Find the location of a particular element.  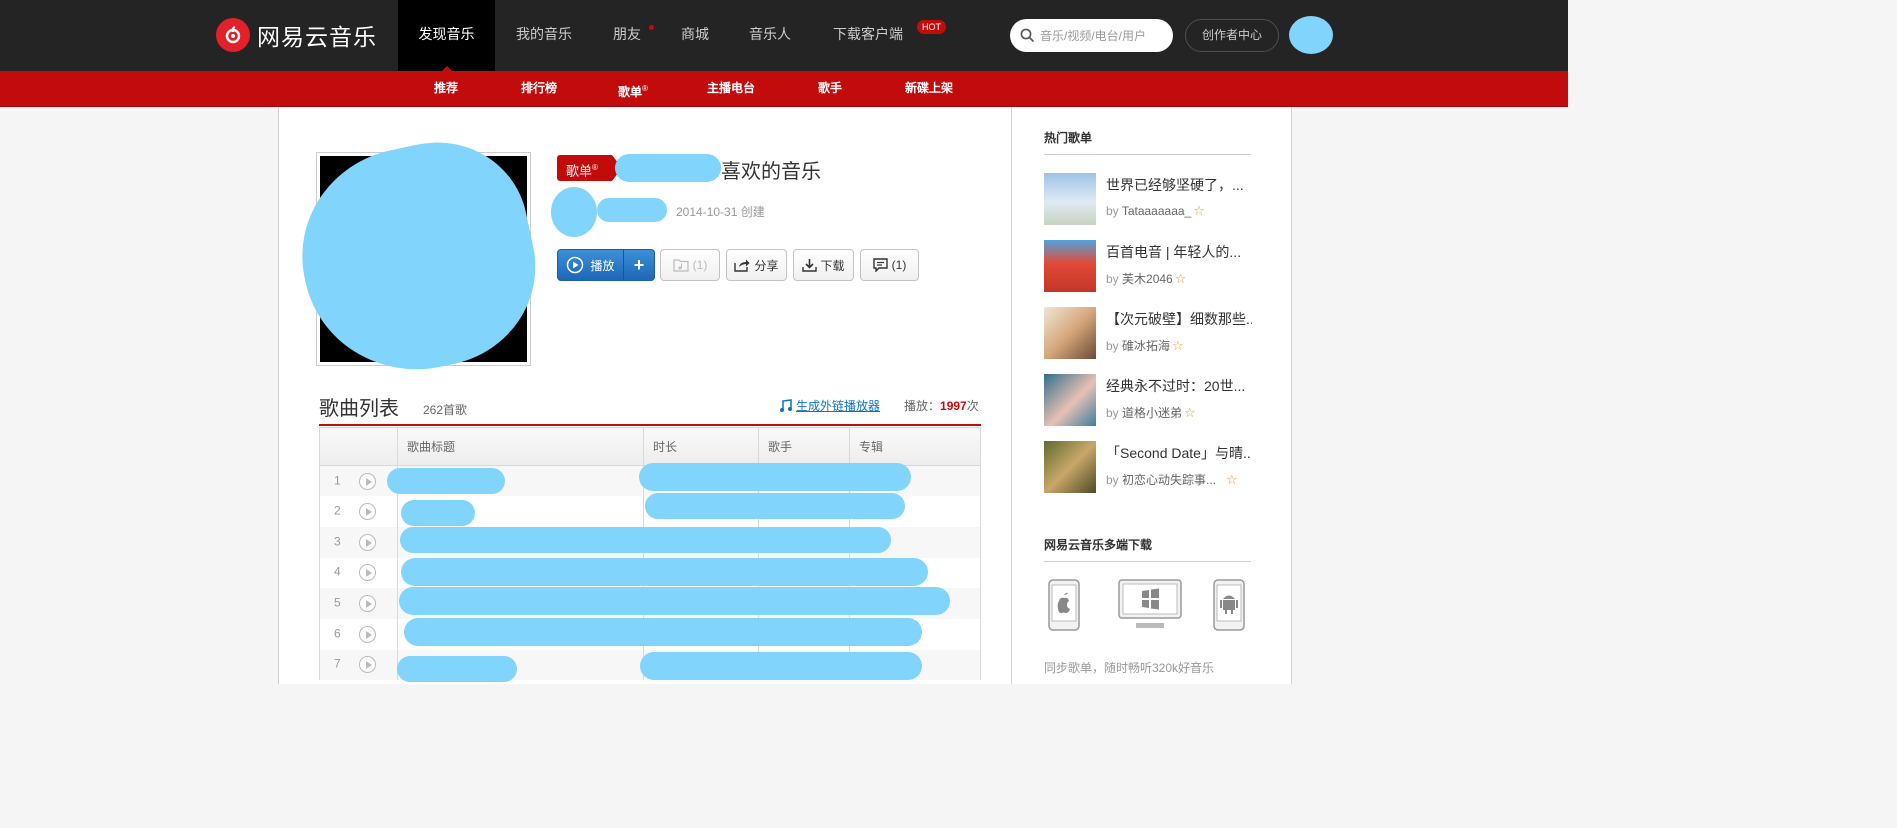

download-button: 下载 is located at coordinates (823, 265).